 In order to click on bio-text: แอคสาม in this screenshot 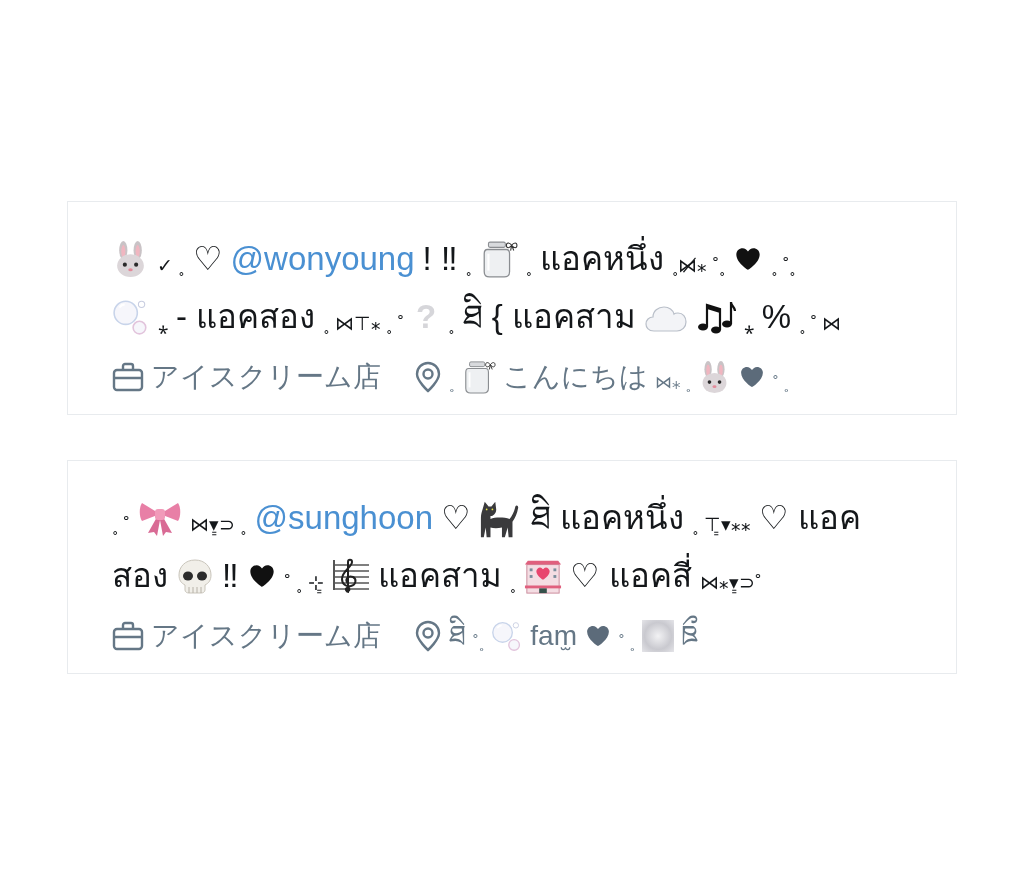, I will do `click(439, 576)`.